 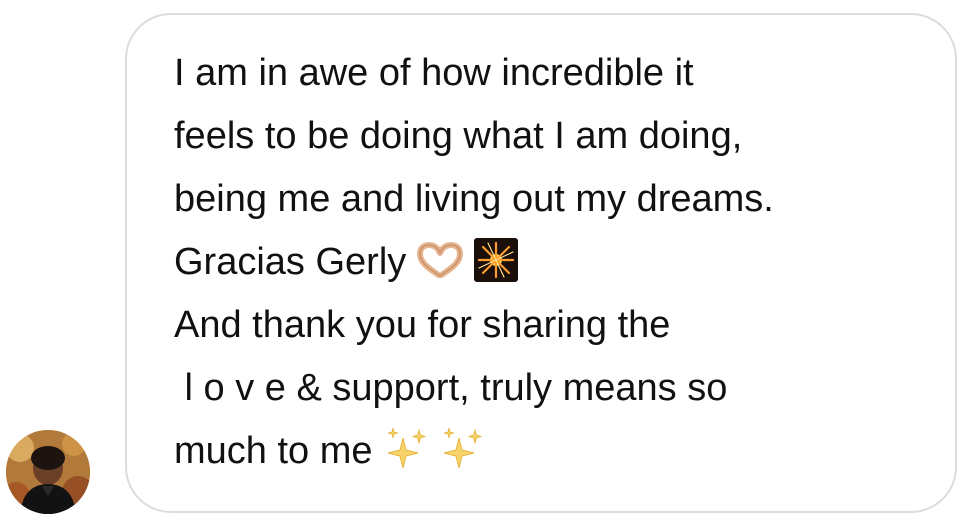 What do you see at coordinates (458, 136) in the screenshot?
I see `message-line: feels to be doing what I am doing,` at bounding box center [458, 136].